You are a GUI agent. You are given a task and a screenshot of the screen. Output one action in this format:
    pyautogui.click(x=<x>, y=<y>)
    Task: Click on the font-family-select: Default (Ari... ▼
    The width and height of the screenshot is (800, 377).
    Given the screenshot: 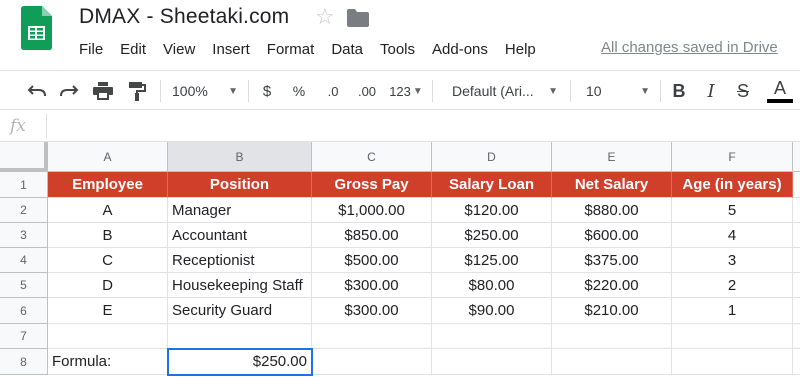 What is the action you would take?
    pyautogui.click(x=505, y=91)
    